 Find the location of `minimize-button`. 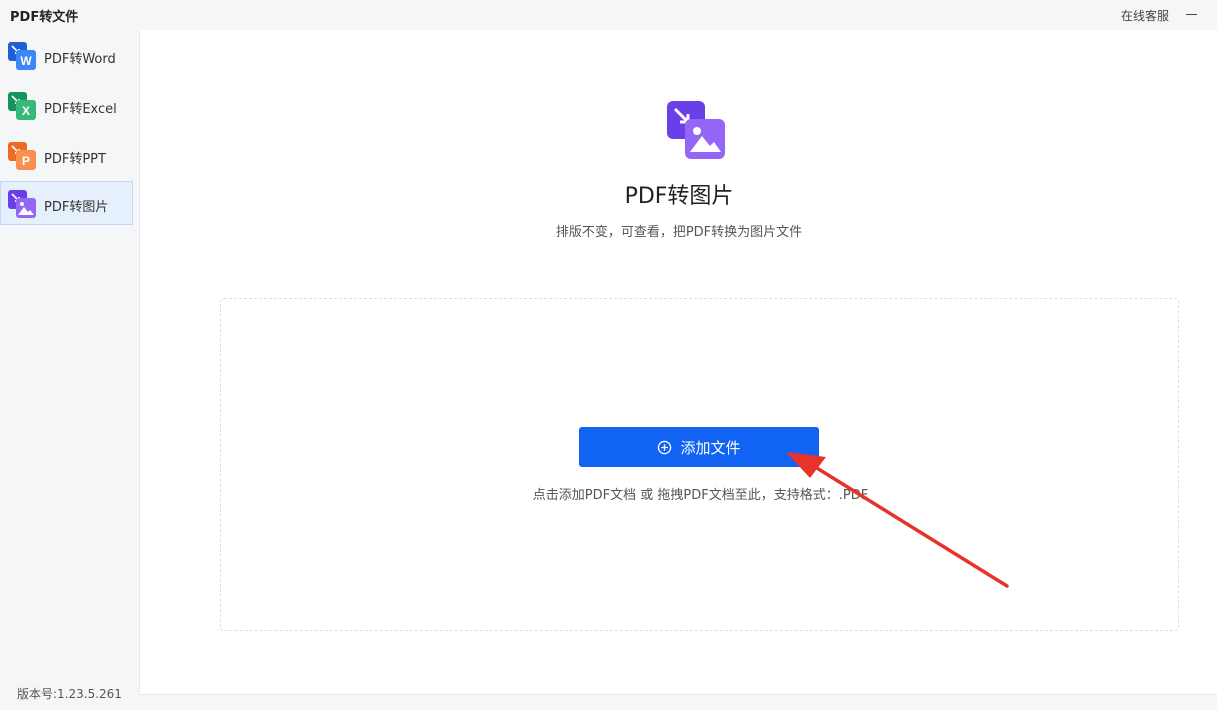

minimize-button is located at coordinates (1192, 14).